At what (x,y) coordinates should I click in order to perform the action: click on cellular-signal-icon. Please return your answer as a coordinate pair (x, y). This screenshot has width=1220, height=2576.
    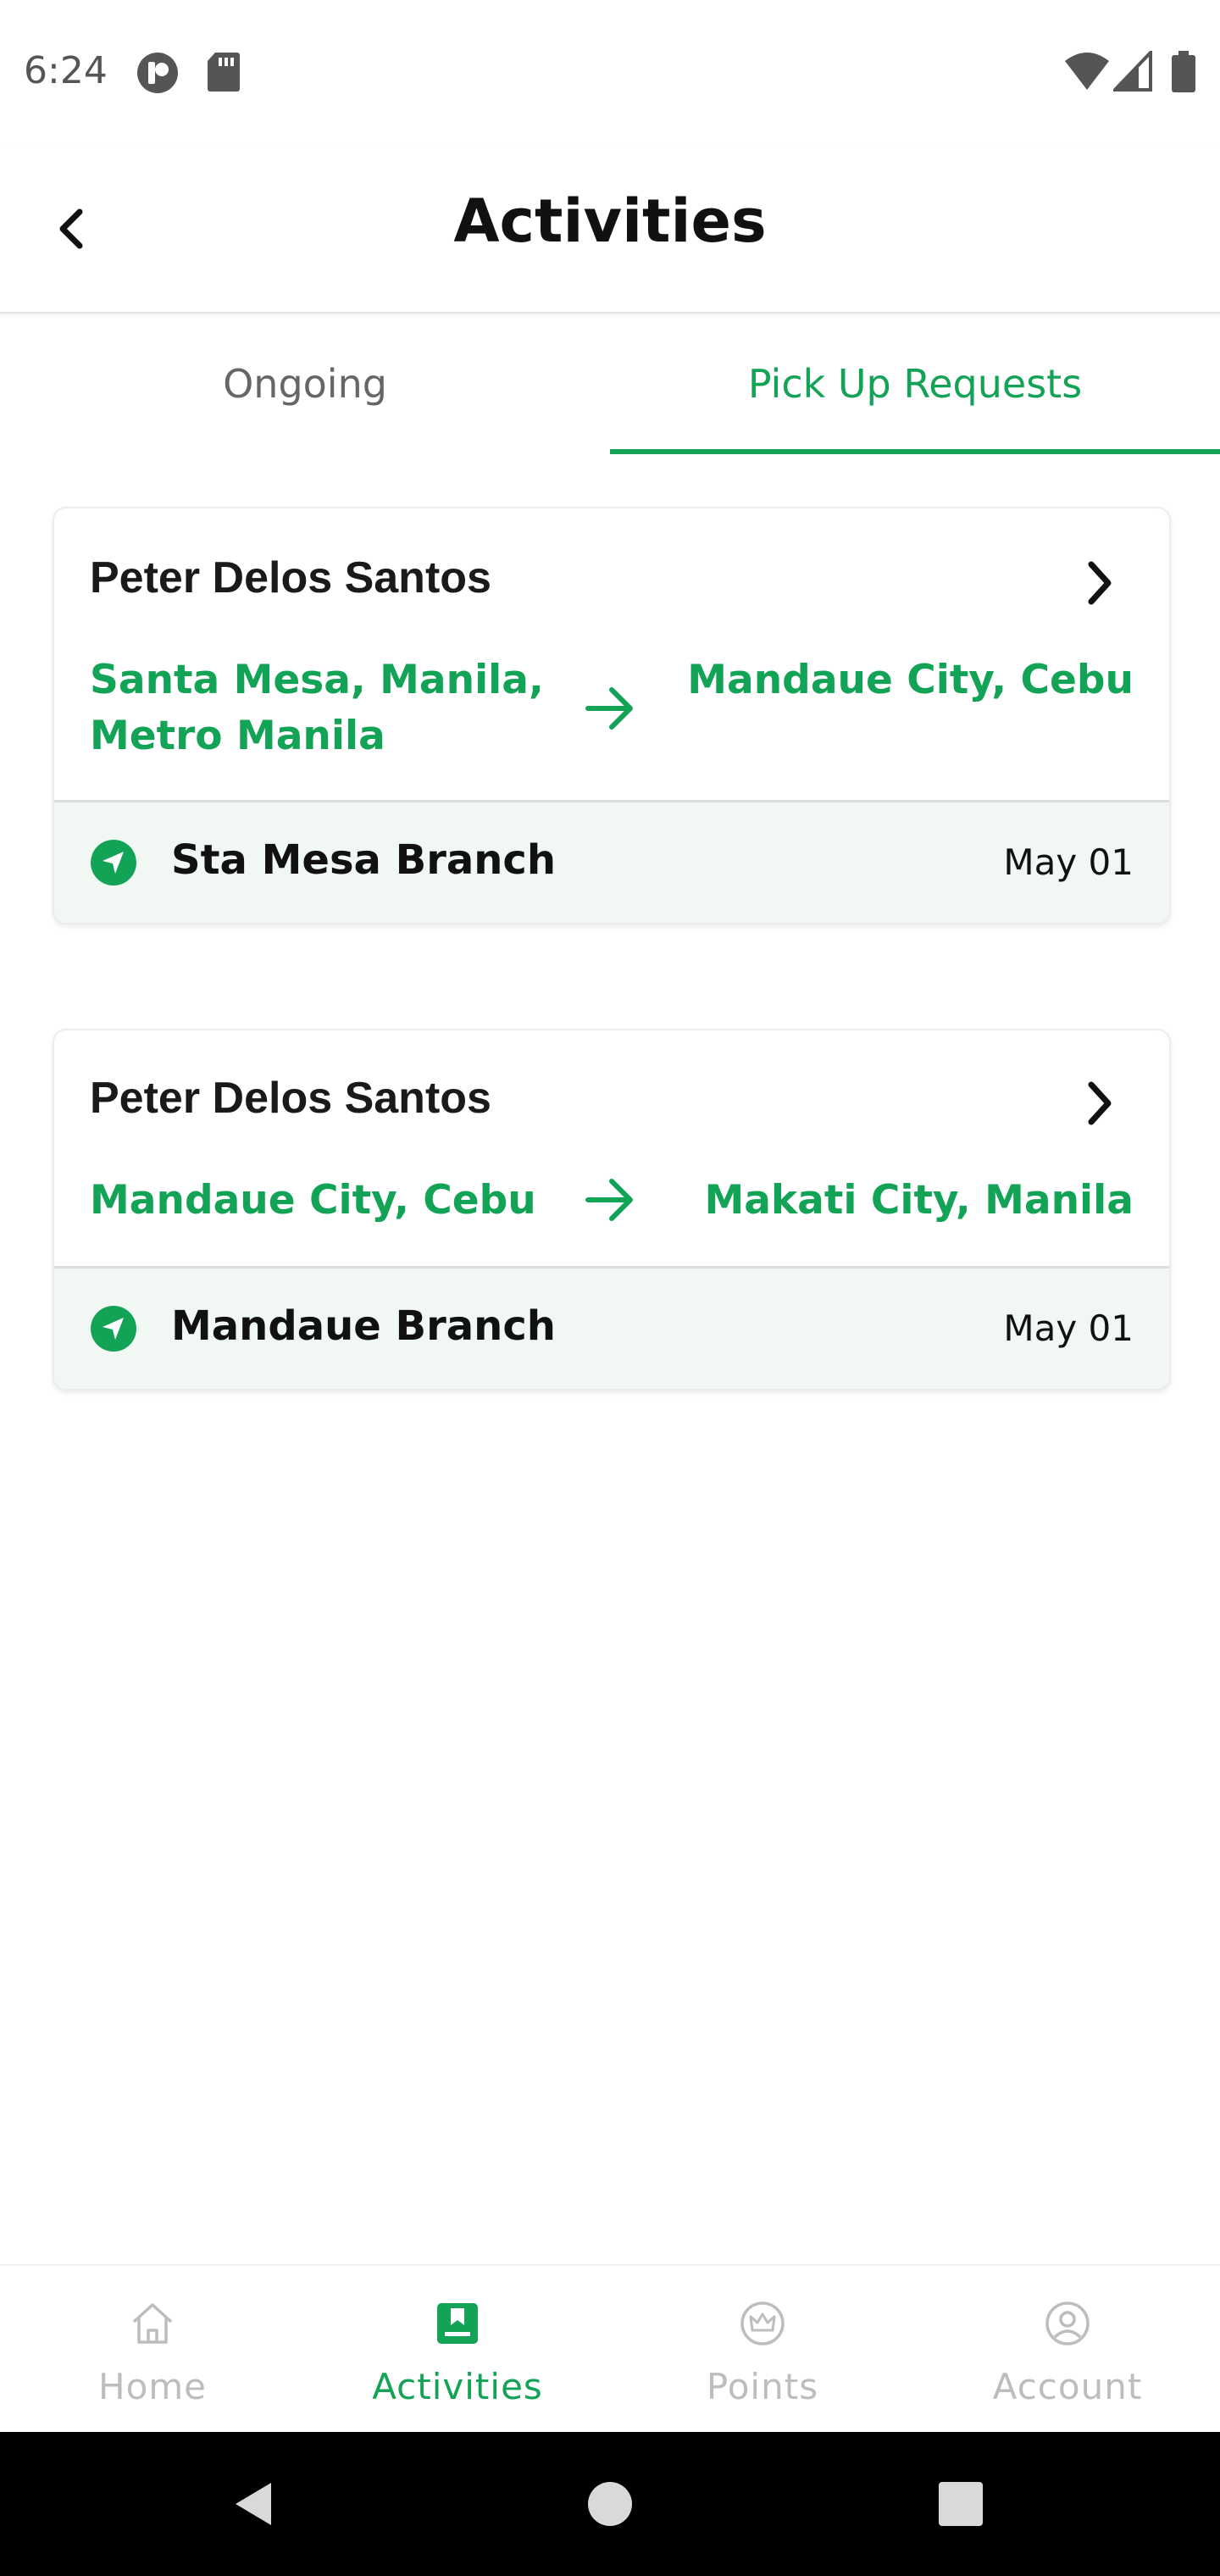
    Looking at the image, I should click on (1132, 71).